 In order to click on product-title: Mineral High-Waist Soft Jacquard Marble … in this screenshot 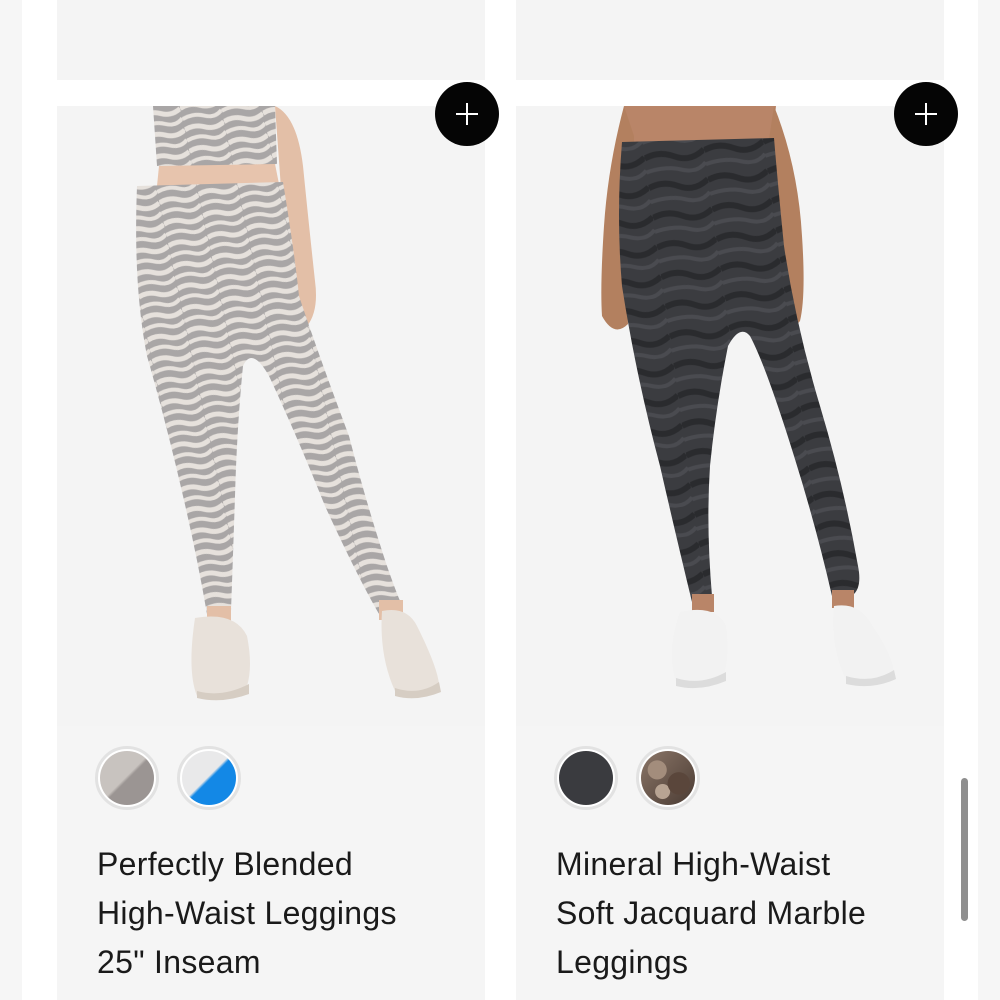, I will do `click(746, 913)`.